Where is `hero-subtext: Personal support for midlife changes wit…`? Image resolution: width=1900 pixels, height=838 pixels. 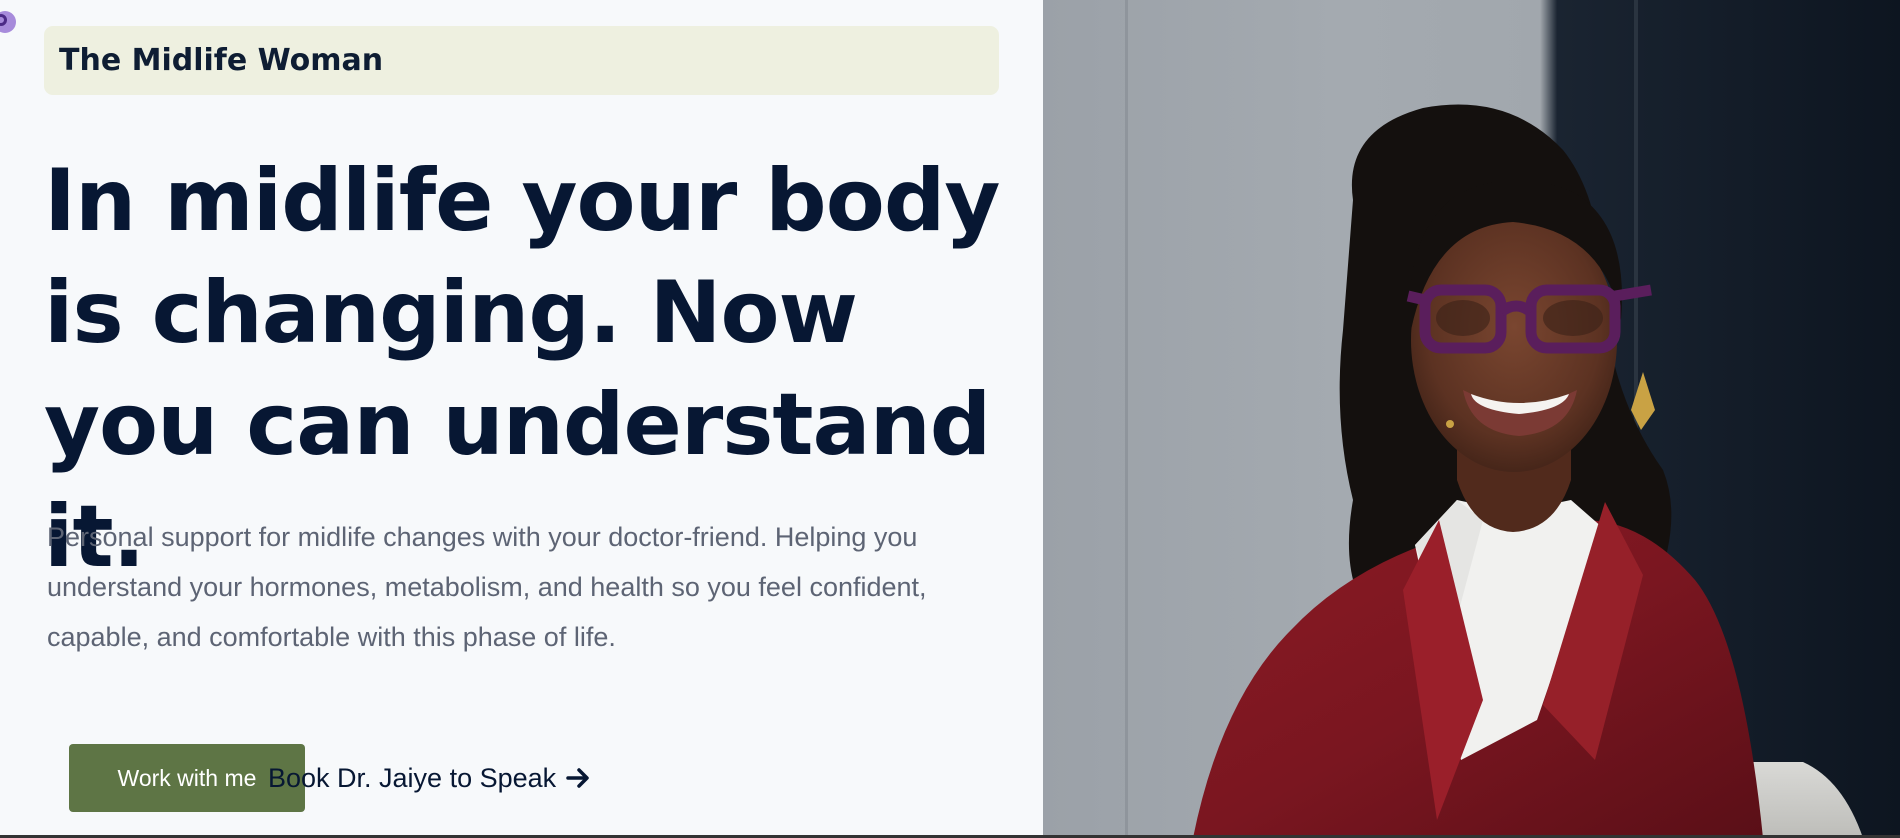
hero-subtext: Personal support for midlife changes wit… is located at coordinates (487, 587).